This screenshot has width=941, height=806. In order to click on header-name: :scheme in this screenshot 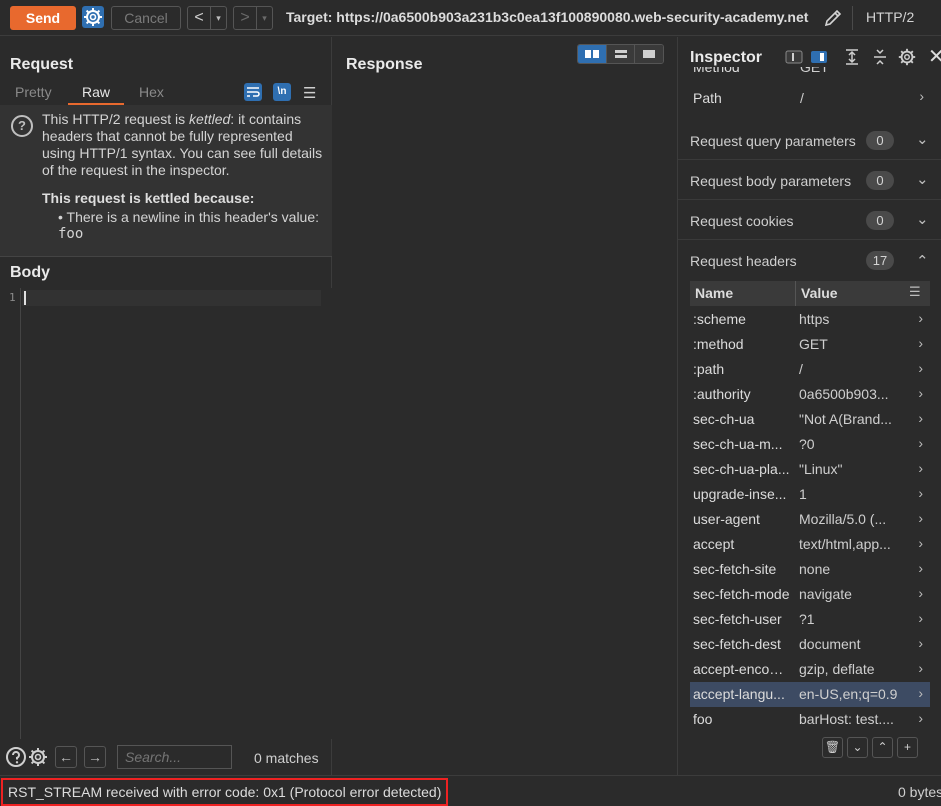, I will do `click(719, 319)`.